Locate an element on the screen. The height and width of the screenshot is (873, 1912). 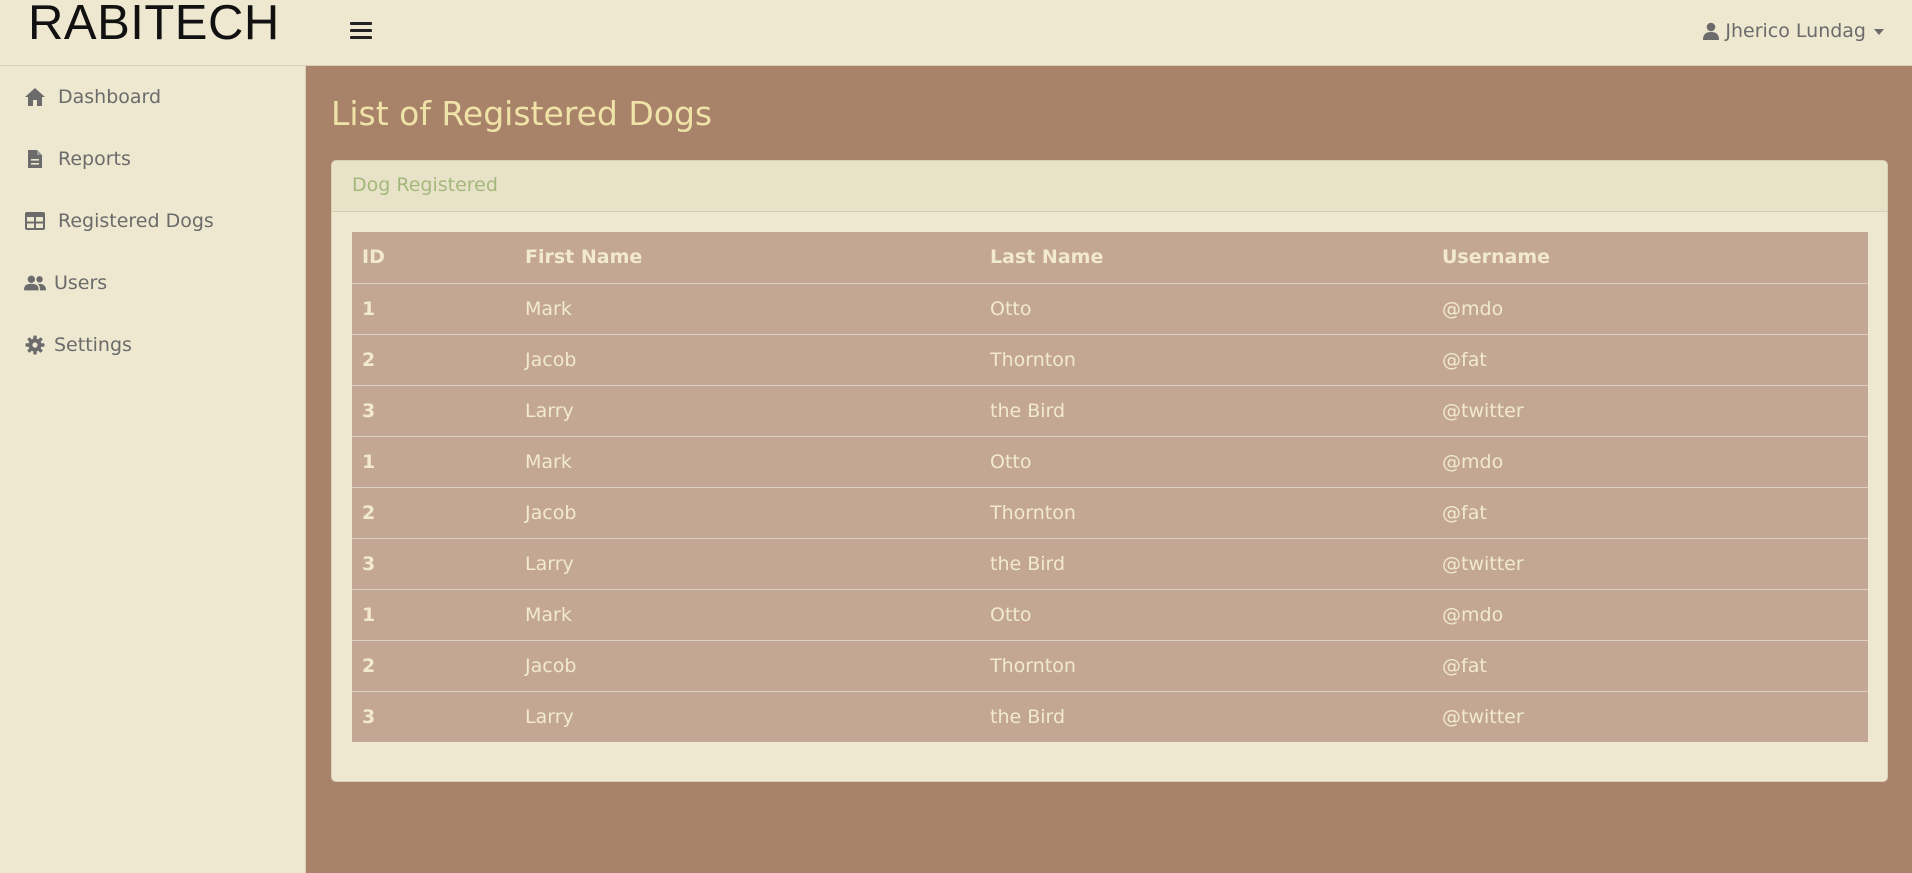
sidebar-item-label: Settings is located at coordinates (93, 345).